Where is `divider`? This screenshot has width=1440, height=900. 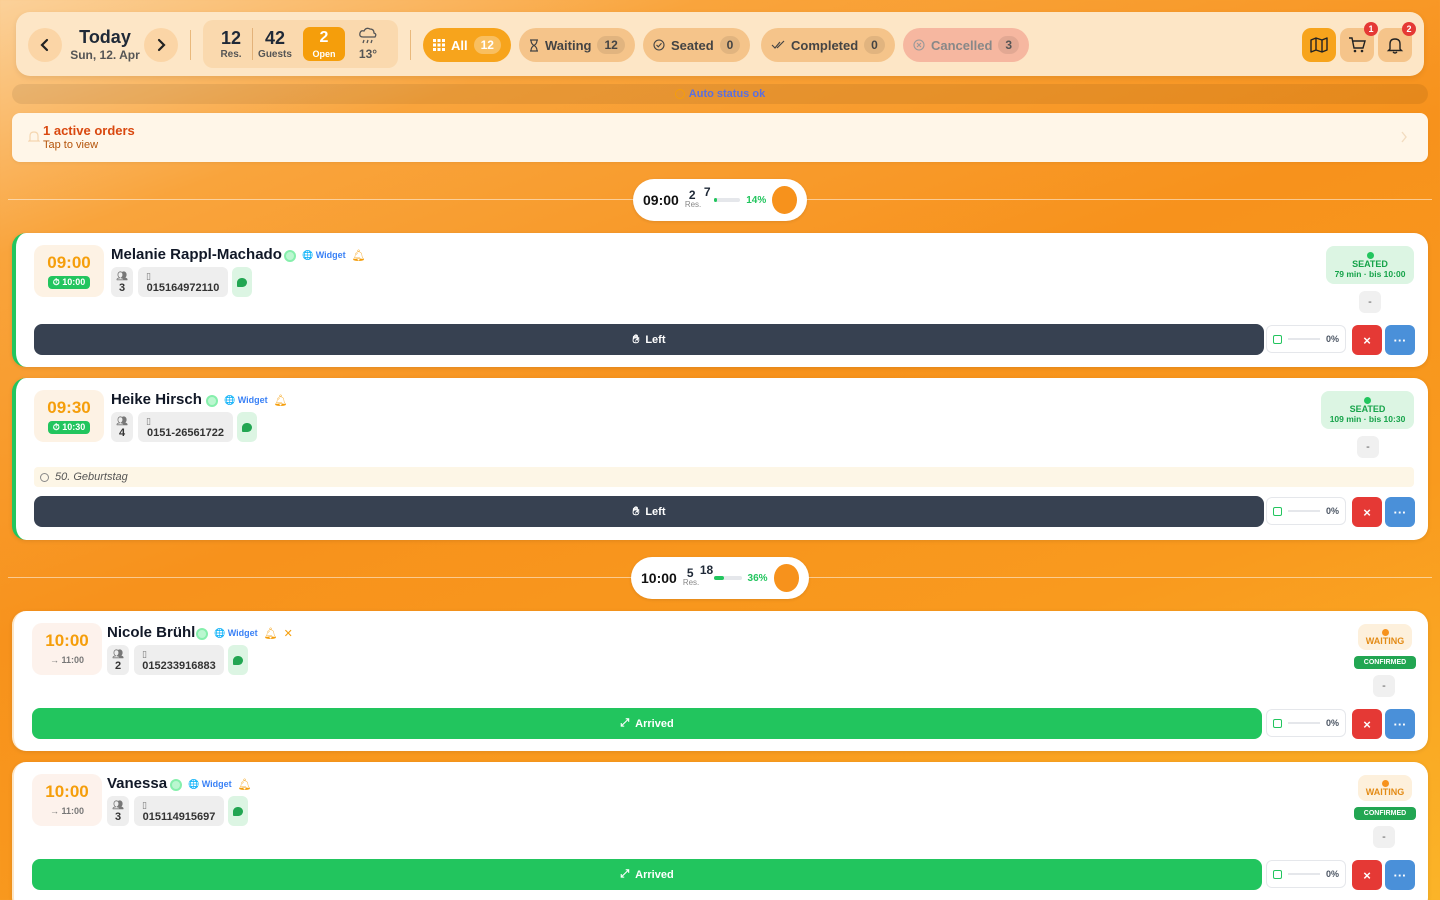 divider is located at coordinates (190, 45).